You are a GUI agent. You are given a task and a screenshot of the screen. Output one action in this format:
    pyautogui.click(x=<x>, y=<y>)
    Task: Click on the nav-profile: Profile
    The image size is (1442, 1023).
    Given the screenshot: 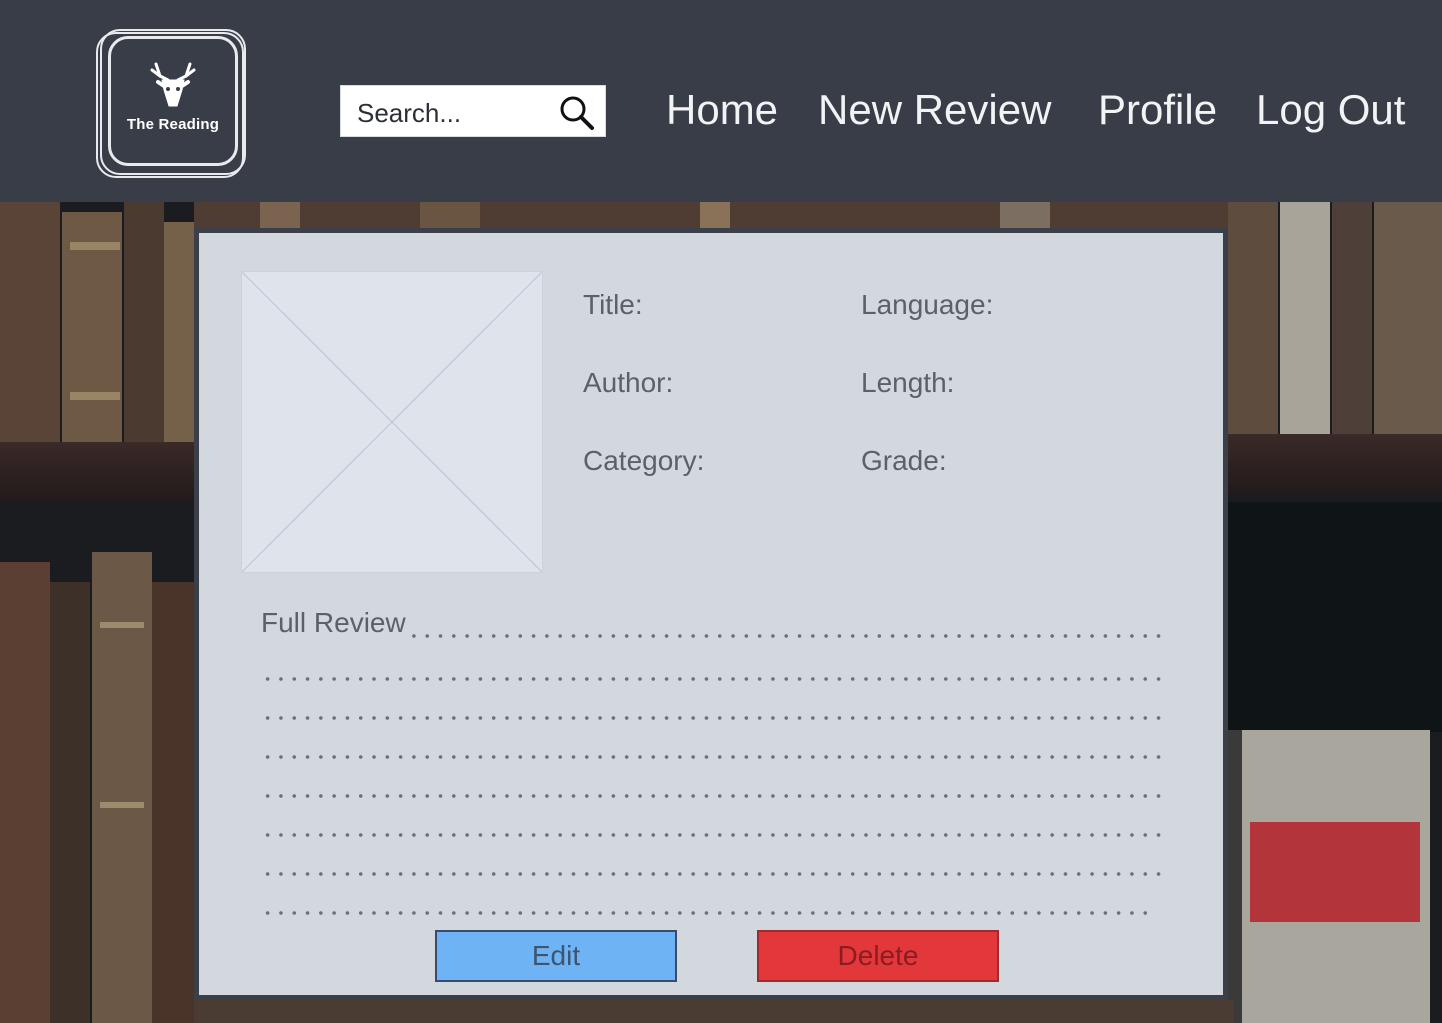 What is the action you would take?
    pyautogui.click(x=1157, y=110)
    